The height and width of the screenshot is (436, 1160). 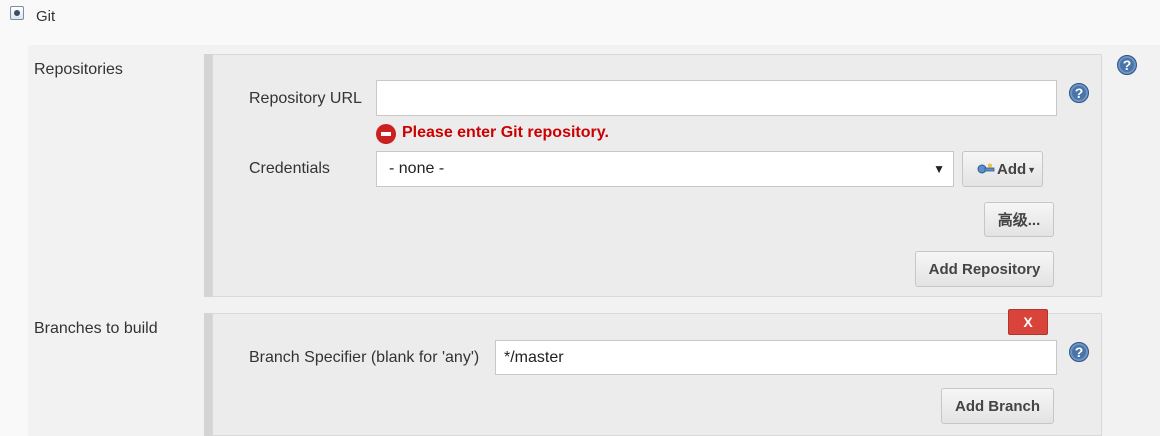 I want to click on repository-url-input, so click(x=716, y=98).